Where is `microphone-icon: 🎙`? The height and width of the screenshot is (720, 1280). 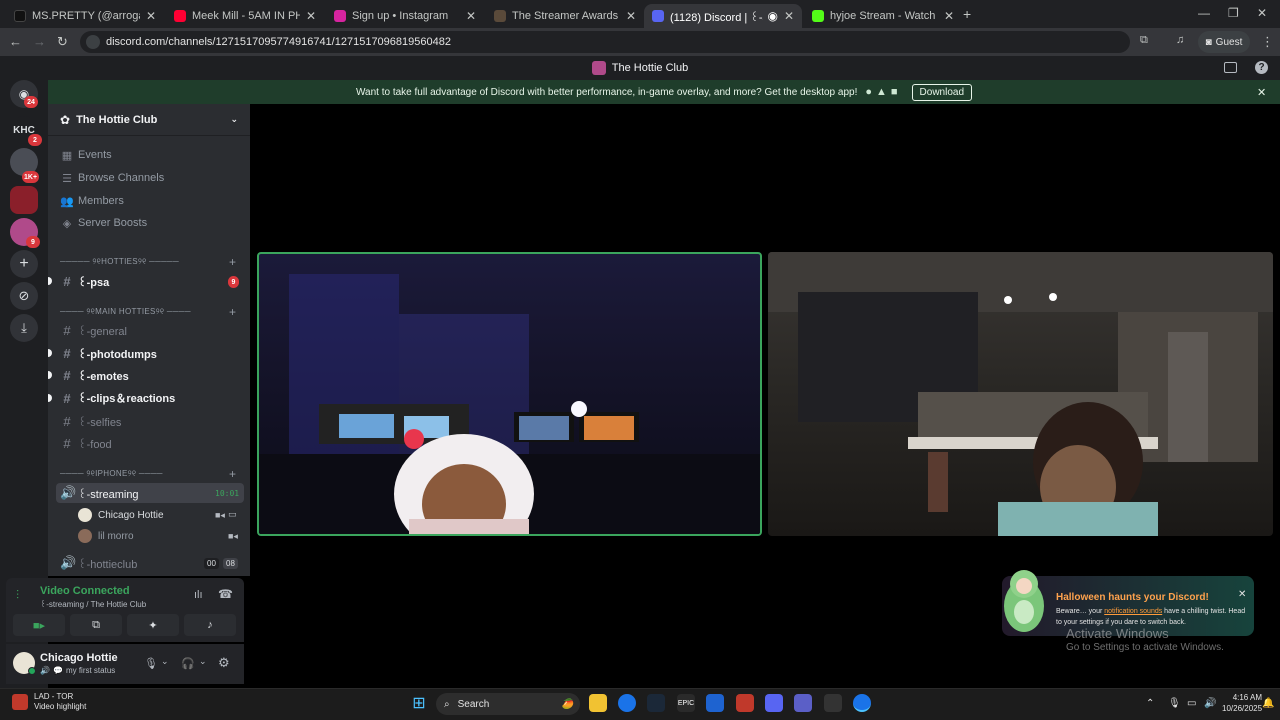
microphone-icon: 🎙 is located at coordinates (151, 663).